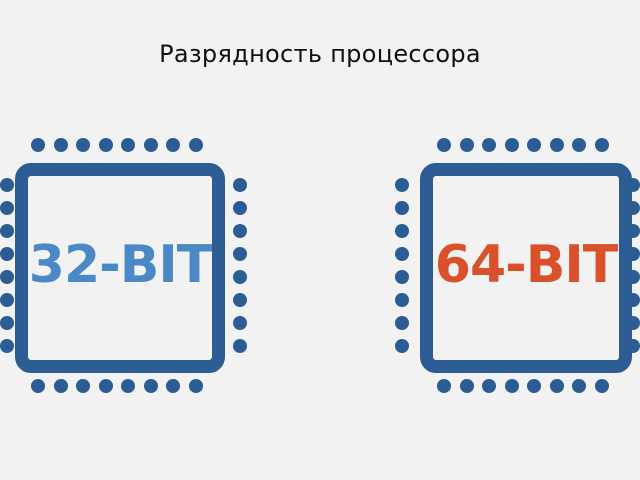  Describe the element at coordinates (526, 265) in the screenshot. I see `chip-label-64bit: 64-BIT` at that location.